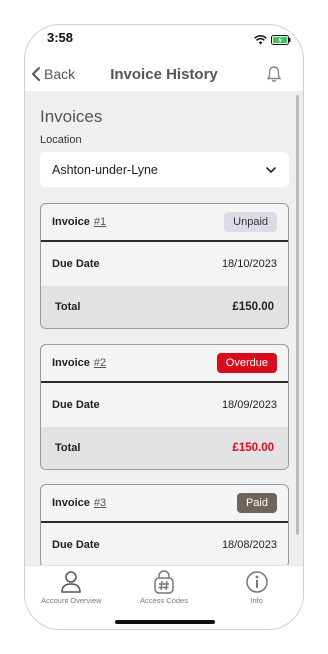 This screenshot has width=328, height=654. What do you see at coordinates (256, 582) in the screenshot?
I see `info-icon` at bounding box center [256, 582].